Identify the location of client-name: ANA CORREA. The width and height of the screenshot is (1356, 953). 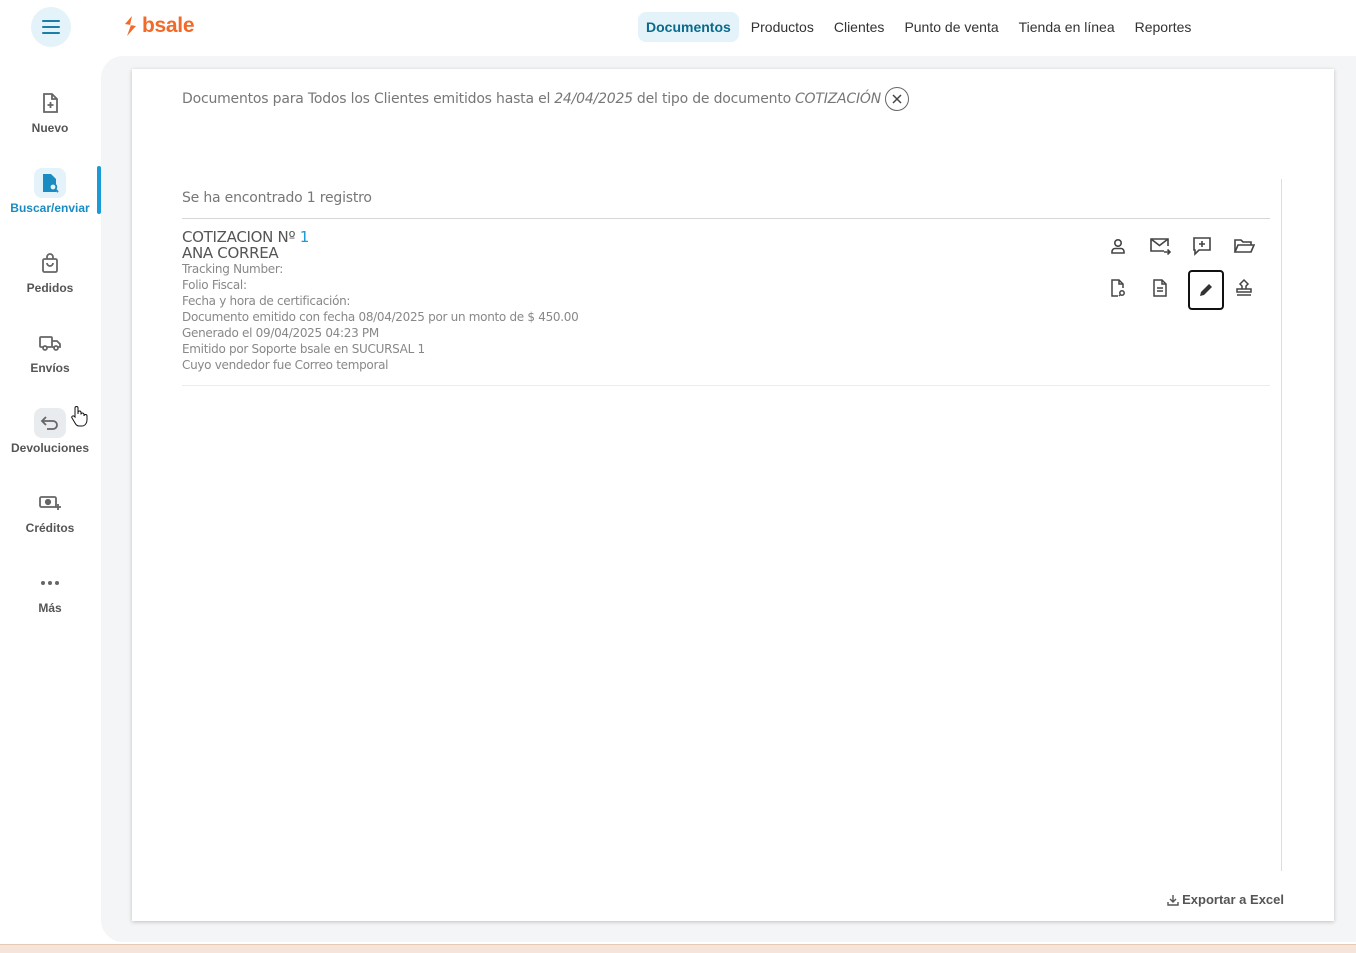
(230, 253).